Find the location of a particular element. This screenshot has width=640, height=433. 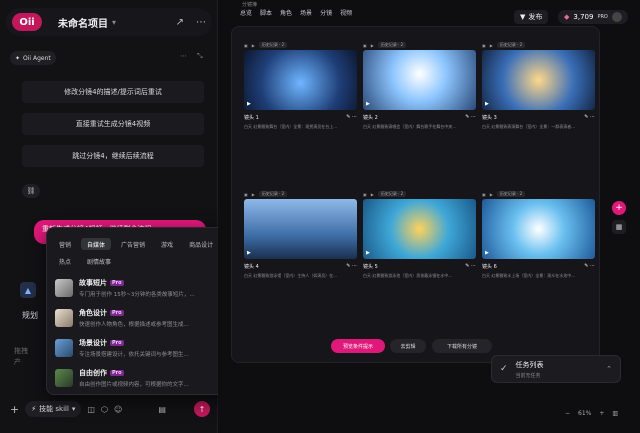

chevron-down-icon: ▾ is located at coordinates (114, 22).